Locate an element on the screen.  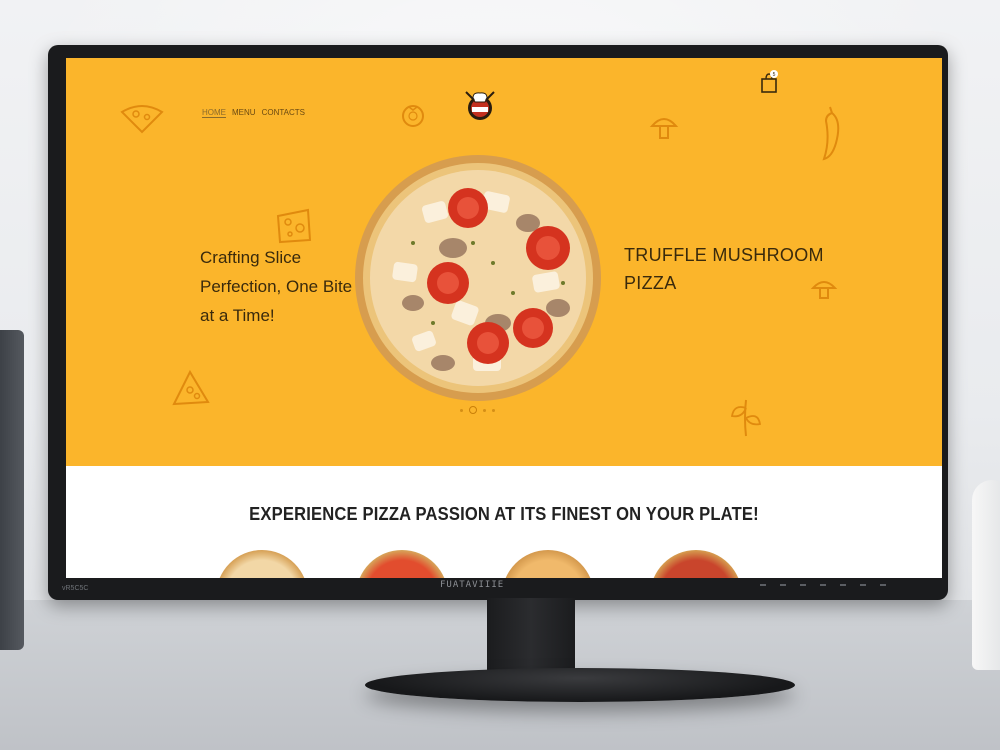
chef-hat-logo-icon is located at coordinates (480, 105).